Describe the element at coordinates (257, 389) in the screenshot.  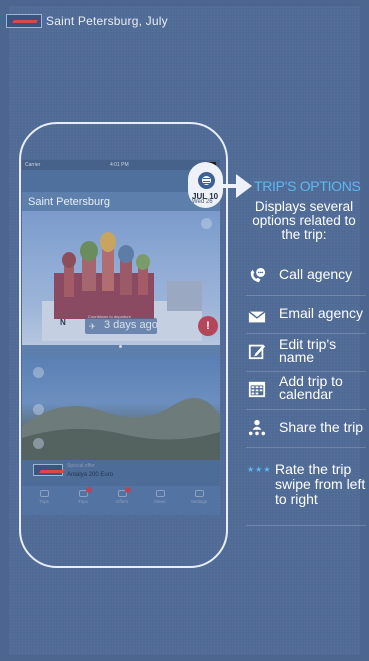
I see `calendar-icon` at that location.